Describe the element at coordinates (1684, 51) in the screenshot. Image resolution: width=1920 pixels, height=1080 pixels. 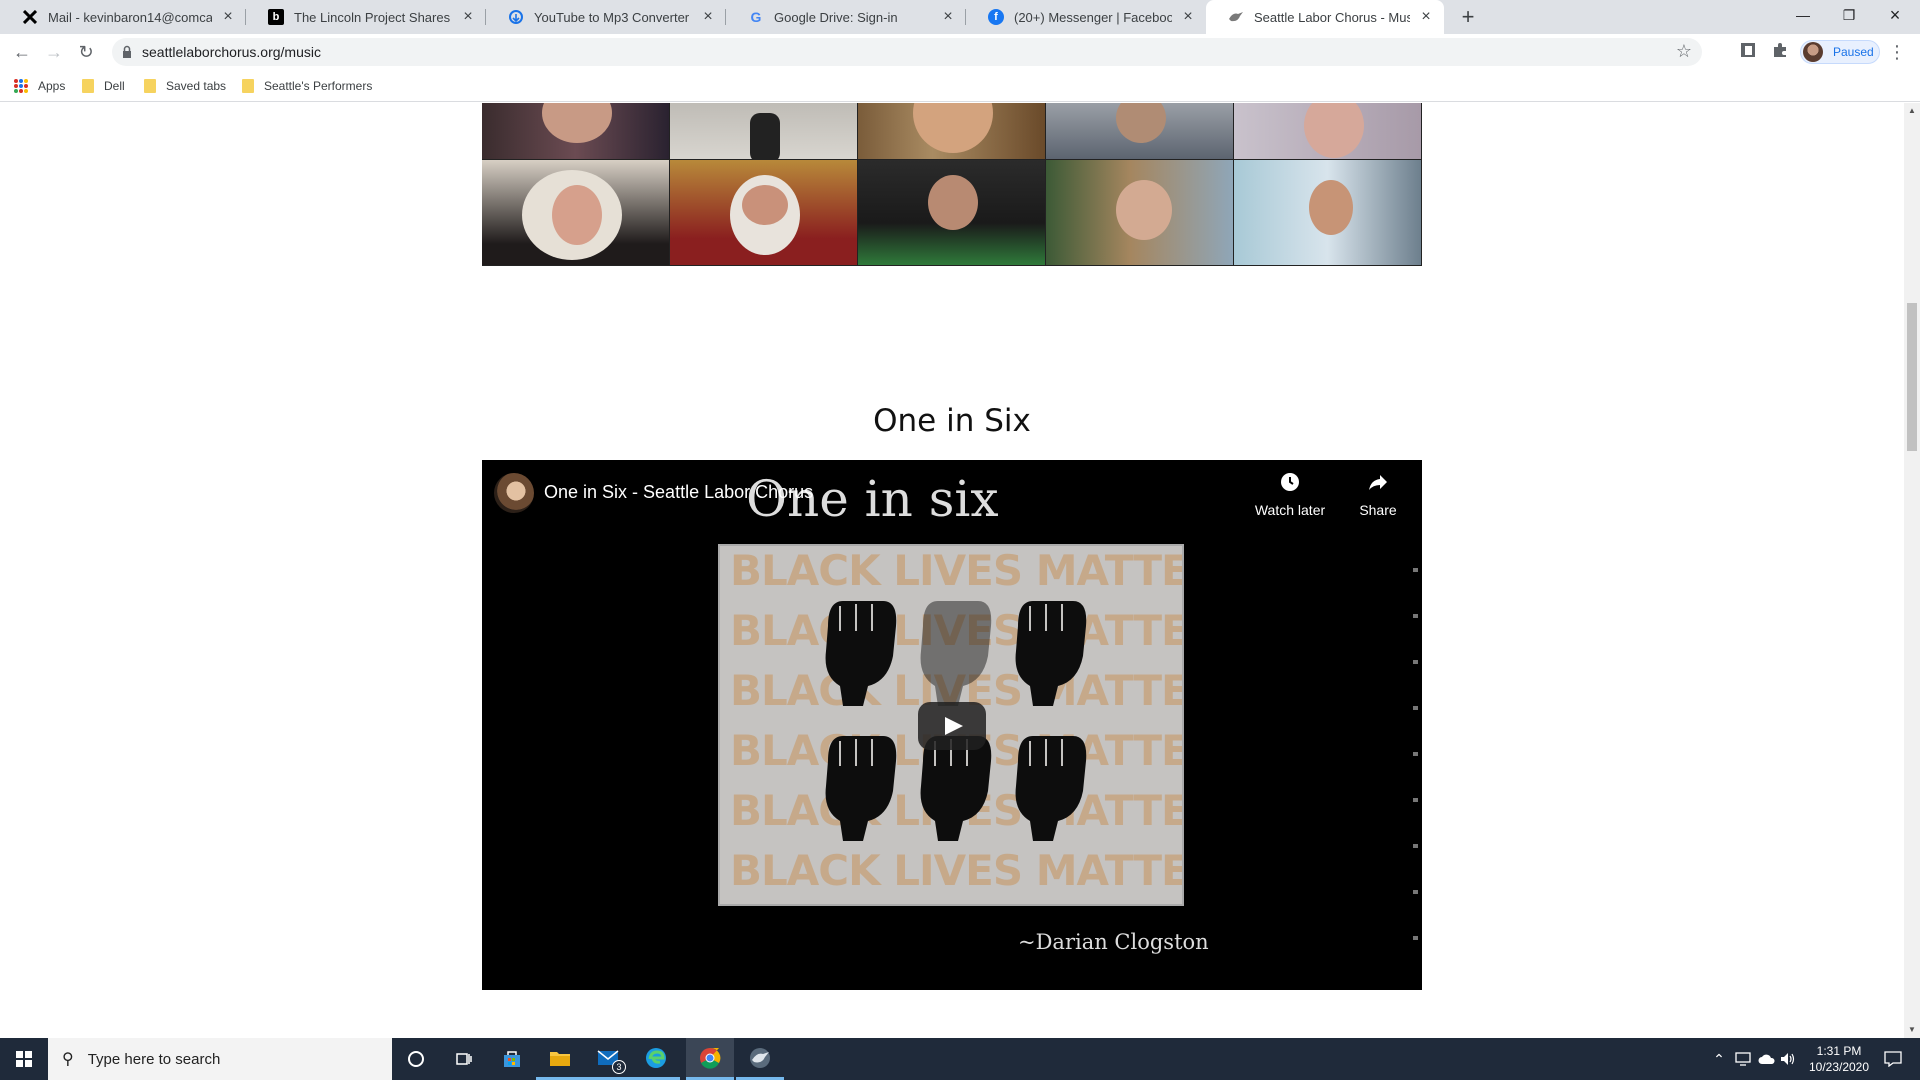
I see `bookmark-star-icon: ☆` at that location.